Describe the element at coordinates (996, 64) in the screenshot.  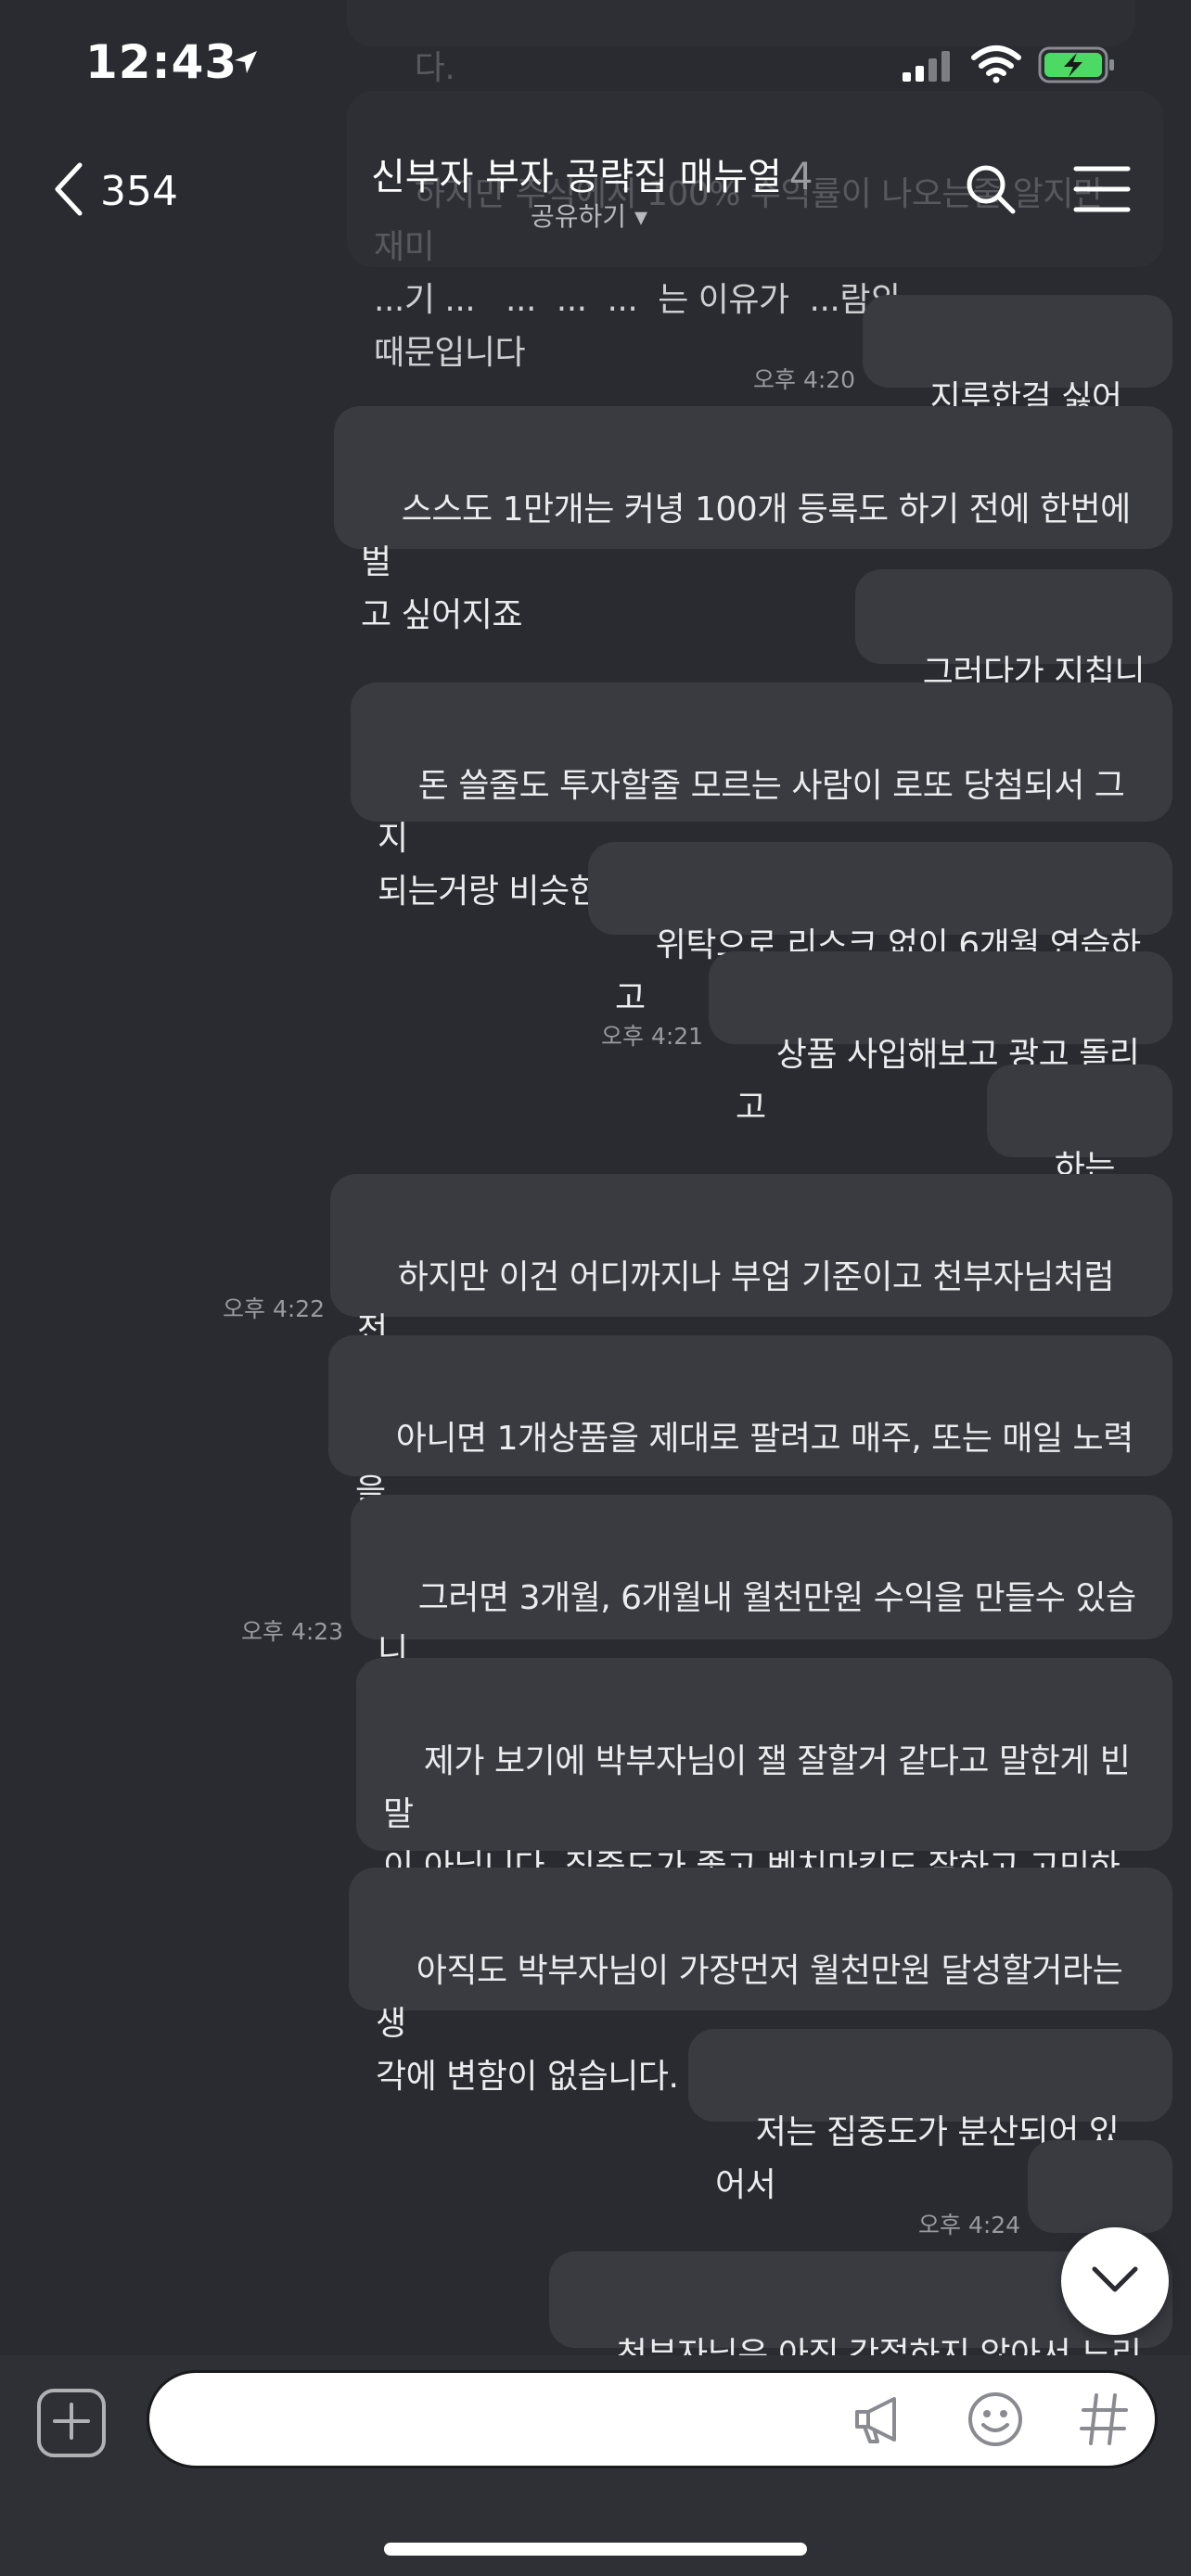
I see `wifi-icon` at that location.